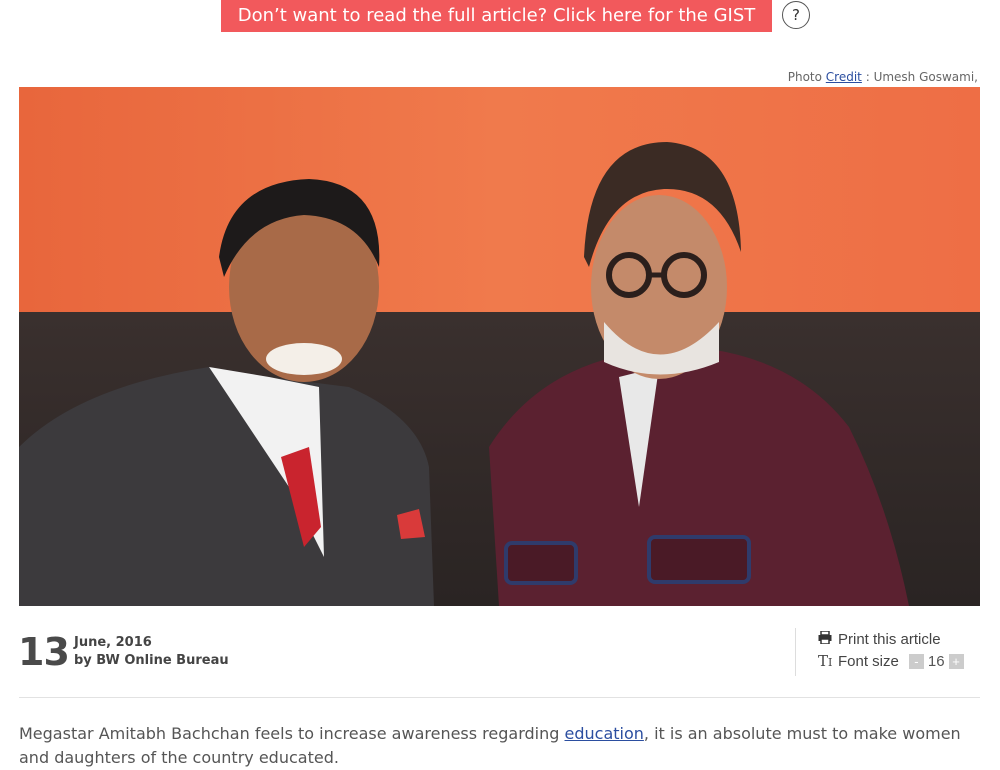 This screenshot has width=1000, height=770. Describe the element at coordinates (936, 661) in the screenshot. I see `font-size-value: 16` at that location.